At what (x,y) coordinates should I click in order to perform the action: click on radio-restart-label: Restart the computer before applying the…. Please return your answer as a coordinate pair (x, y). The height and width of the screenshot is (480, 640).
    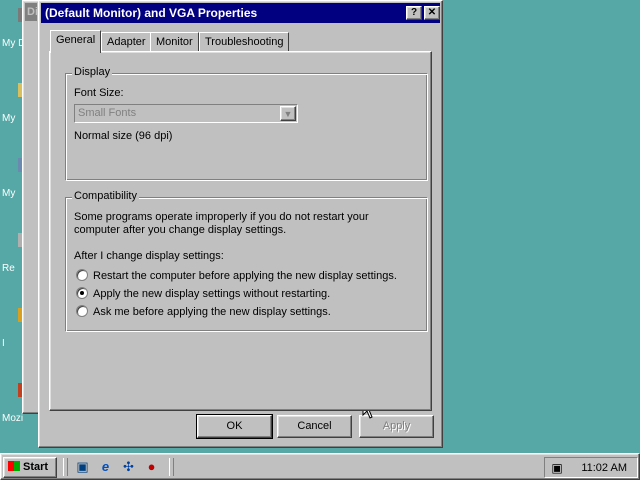
    Looking at the image, I should click on (245, 276).